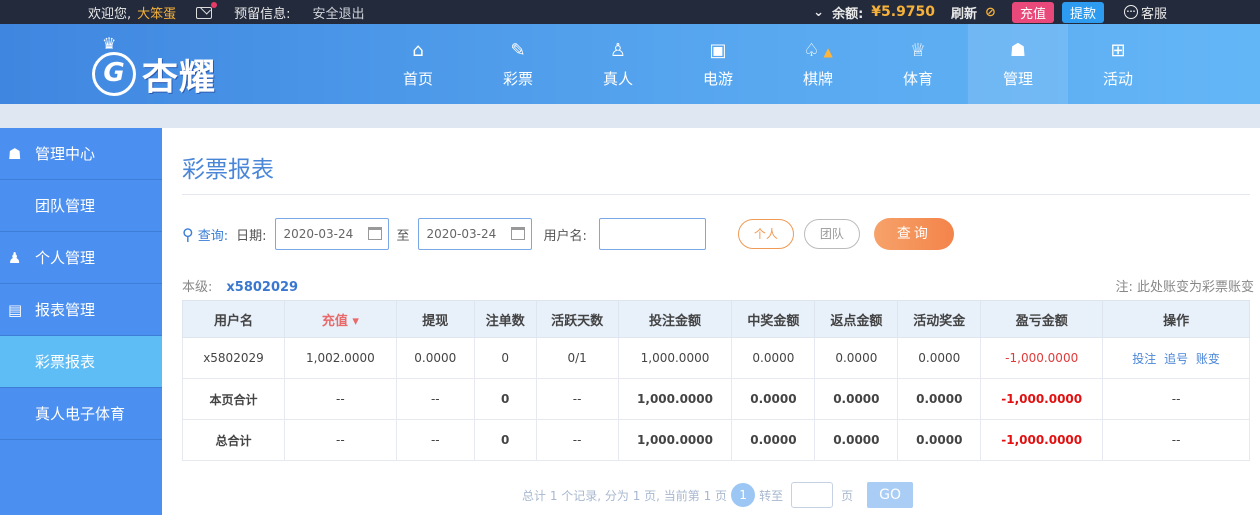 Image resolution: width=1260 pixels, height=515 pixels. What do you see at coordinates (1144, 359) in the screenshot?
I see `bet-link: 投注` at bounding box center [1144, 359].